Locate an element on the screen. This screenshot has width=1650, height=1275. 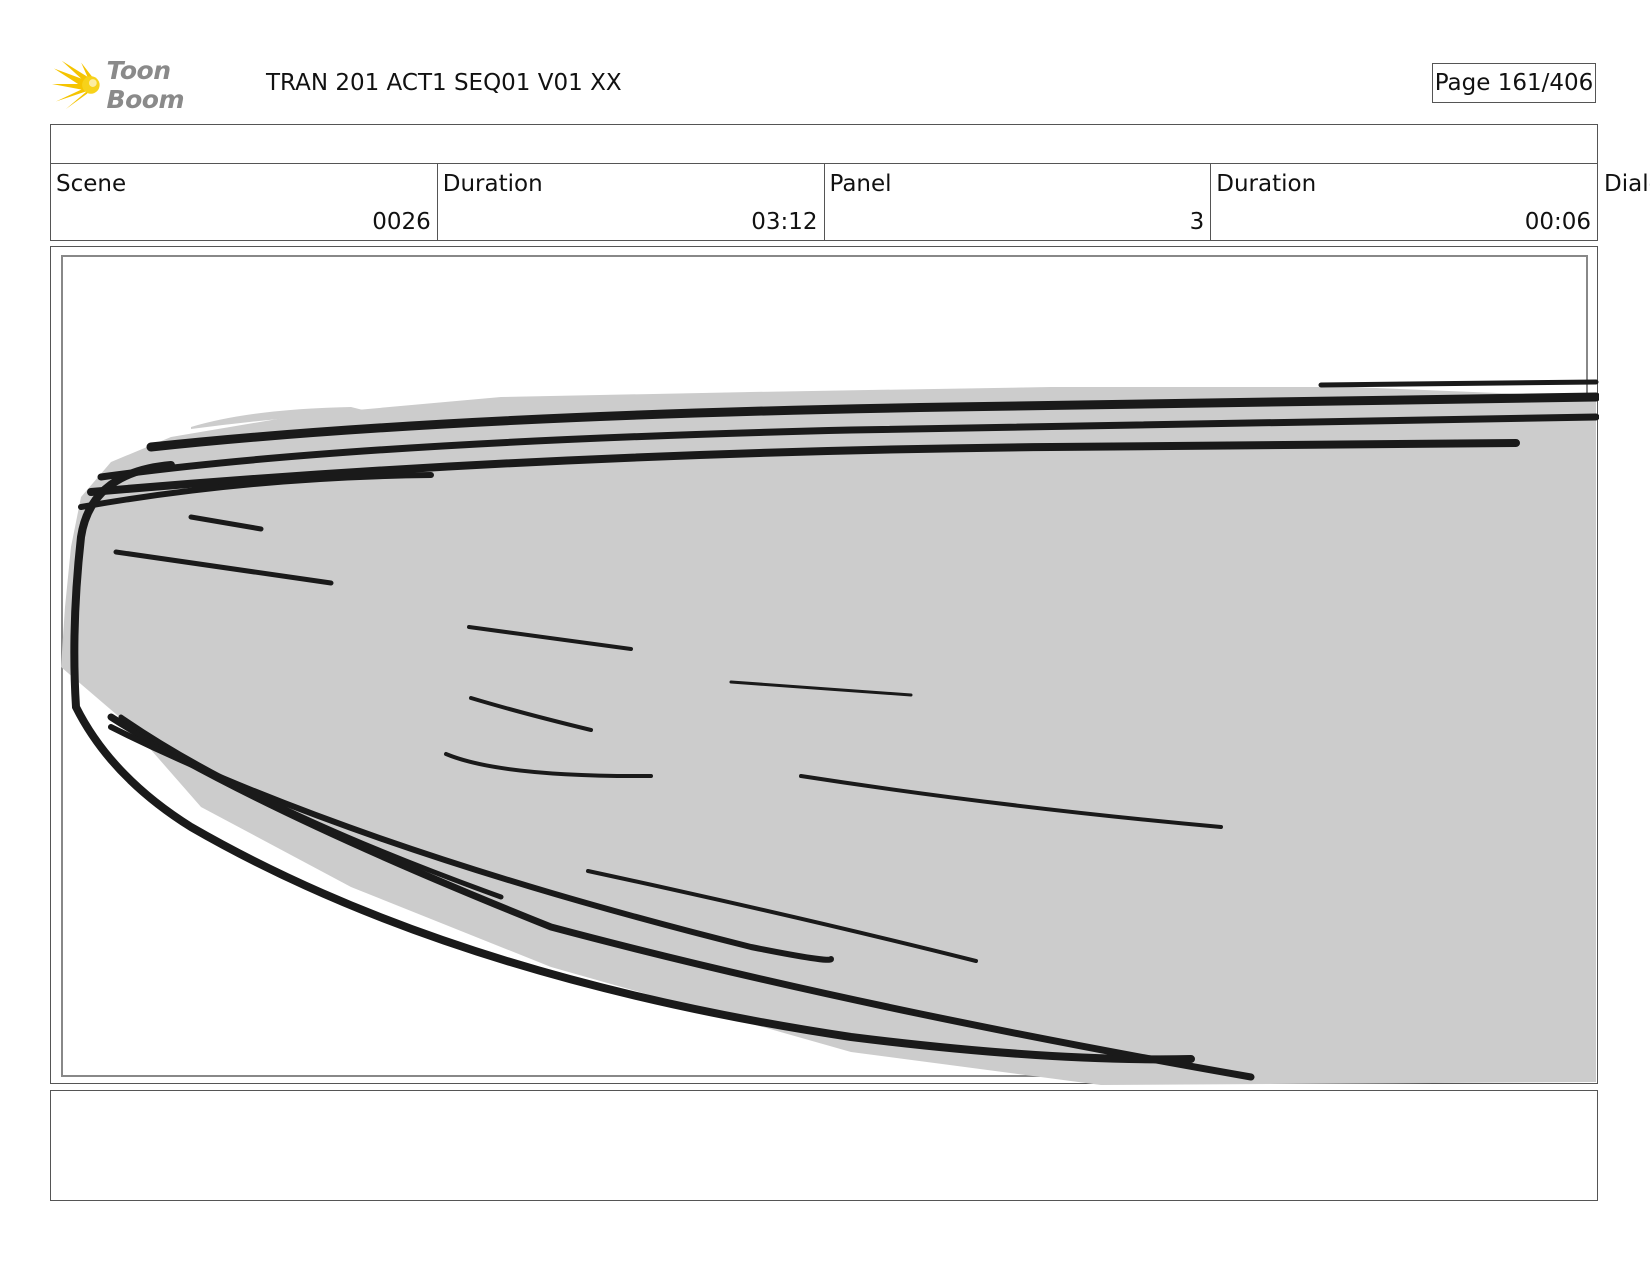
scene-value: 0026 is located at coordinates (401, 222).